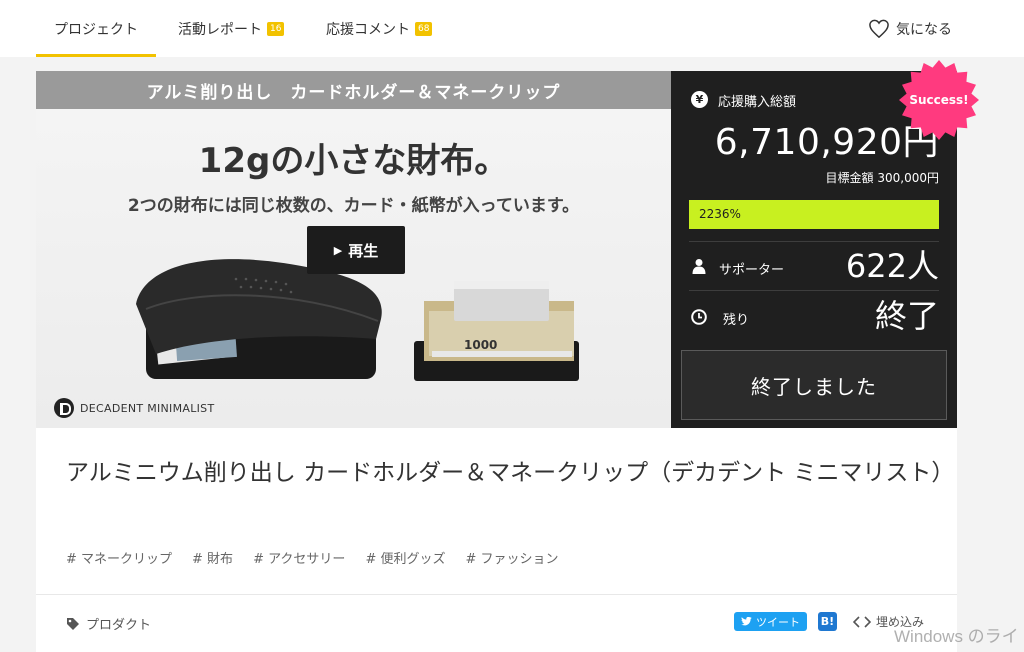 Image resolution: width=1024 pixels, height=652 pixels. I want to click on amount-label: 応援購入総額, so click(757, 102).